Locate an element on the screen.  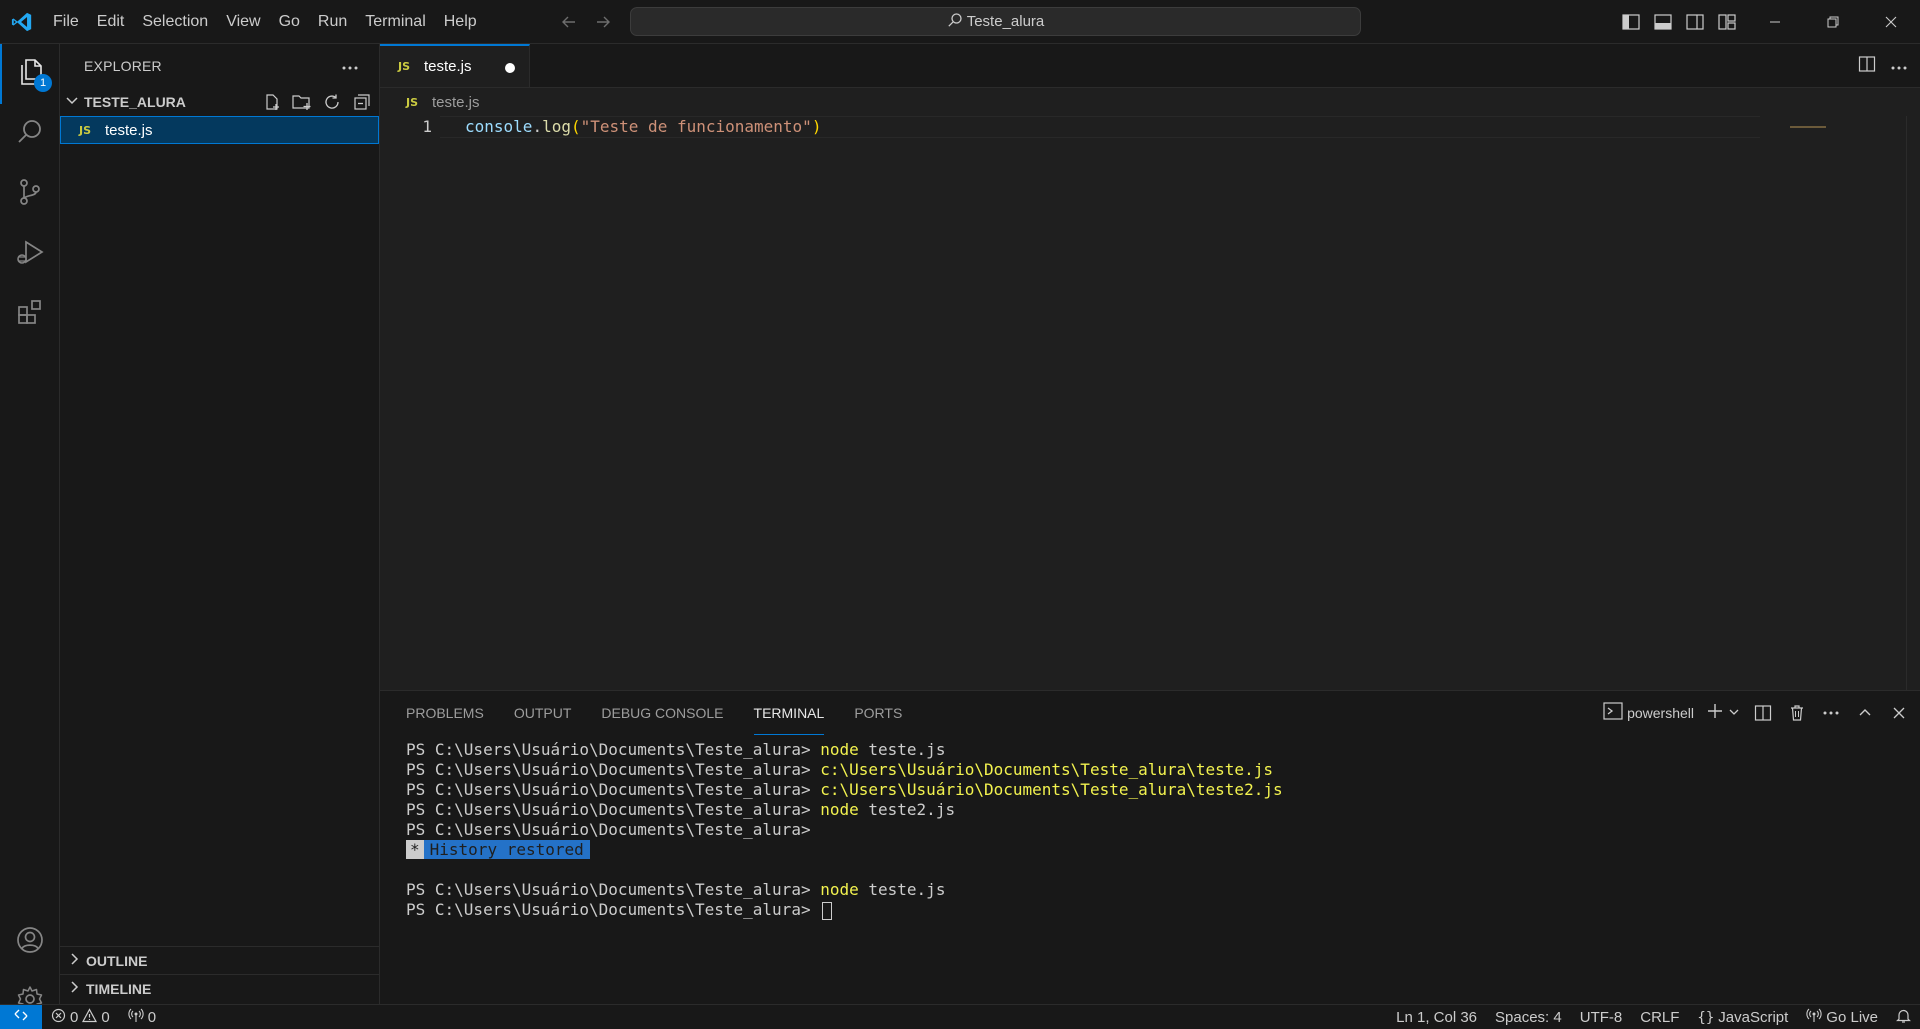
menu-terminal: Terminal is located at coordinates (395, 22).